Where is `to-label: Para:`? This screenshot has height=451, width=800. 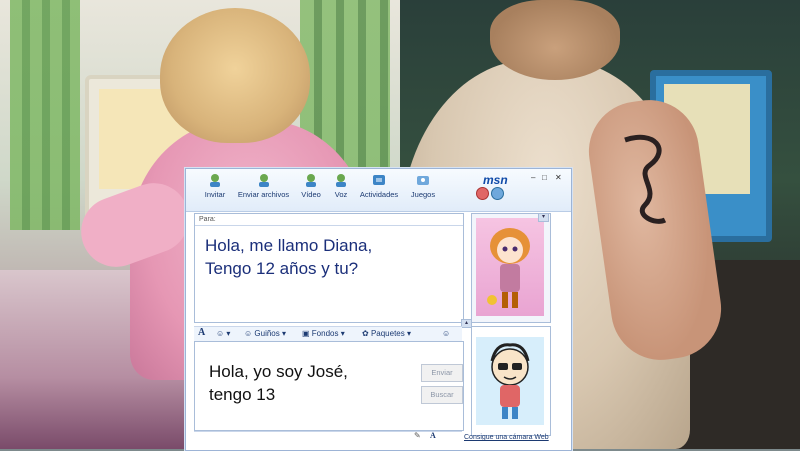 to-label: Para: is located at coordinates (207, 219).